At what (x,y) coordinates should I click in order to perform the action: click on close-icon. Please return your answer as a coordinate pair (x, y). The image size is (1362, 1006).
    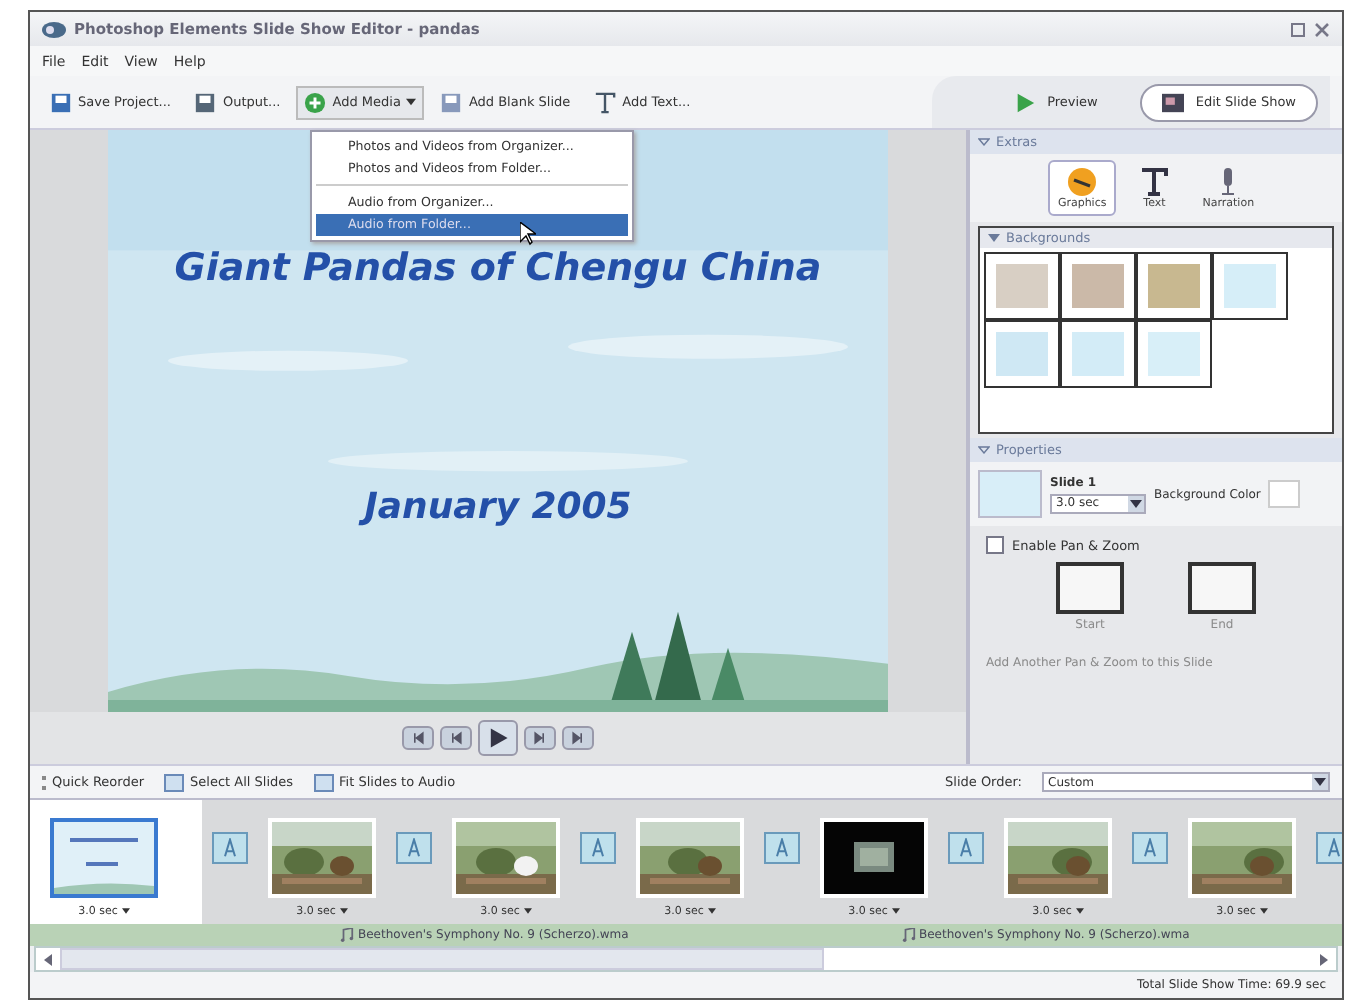
    Looking at the image, I should click on (1322, 29).